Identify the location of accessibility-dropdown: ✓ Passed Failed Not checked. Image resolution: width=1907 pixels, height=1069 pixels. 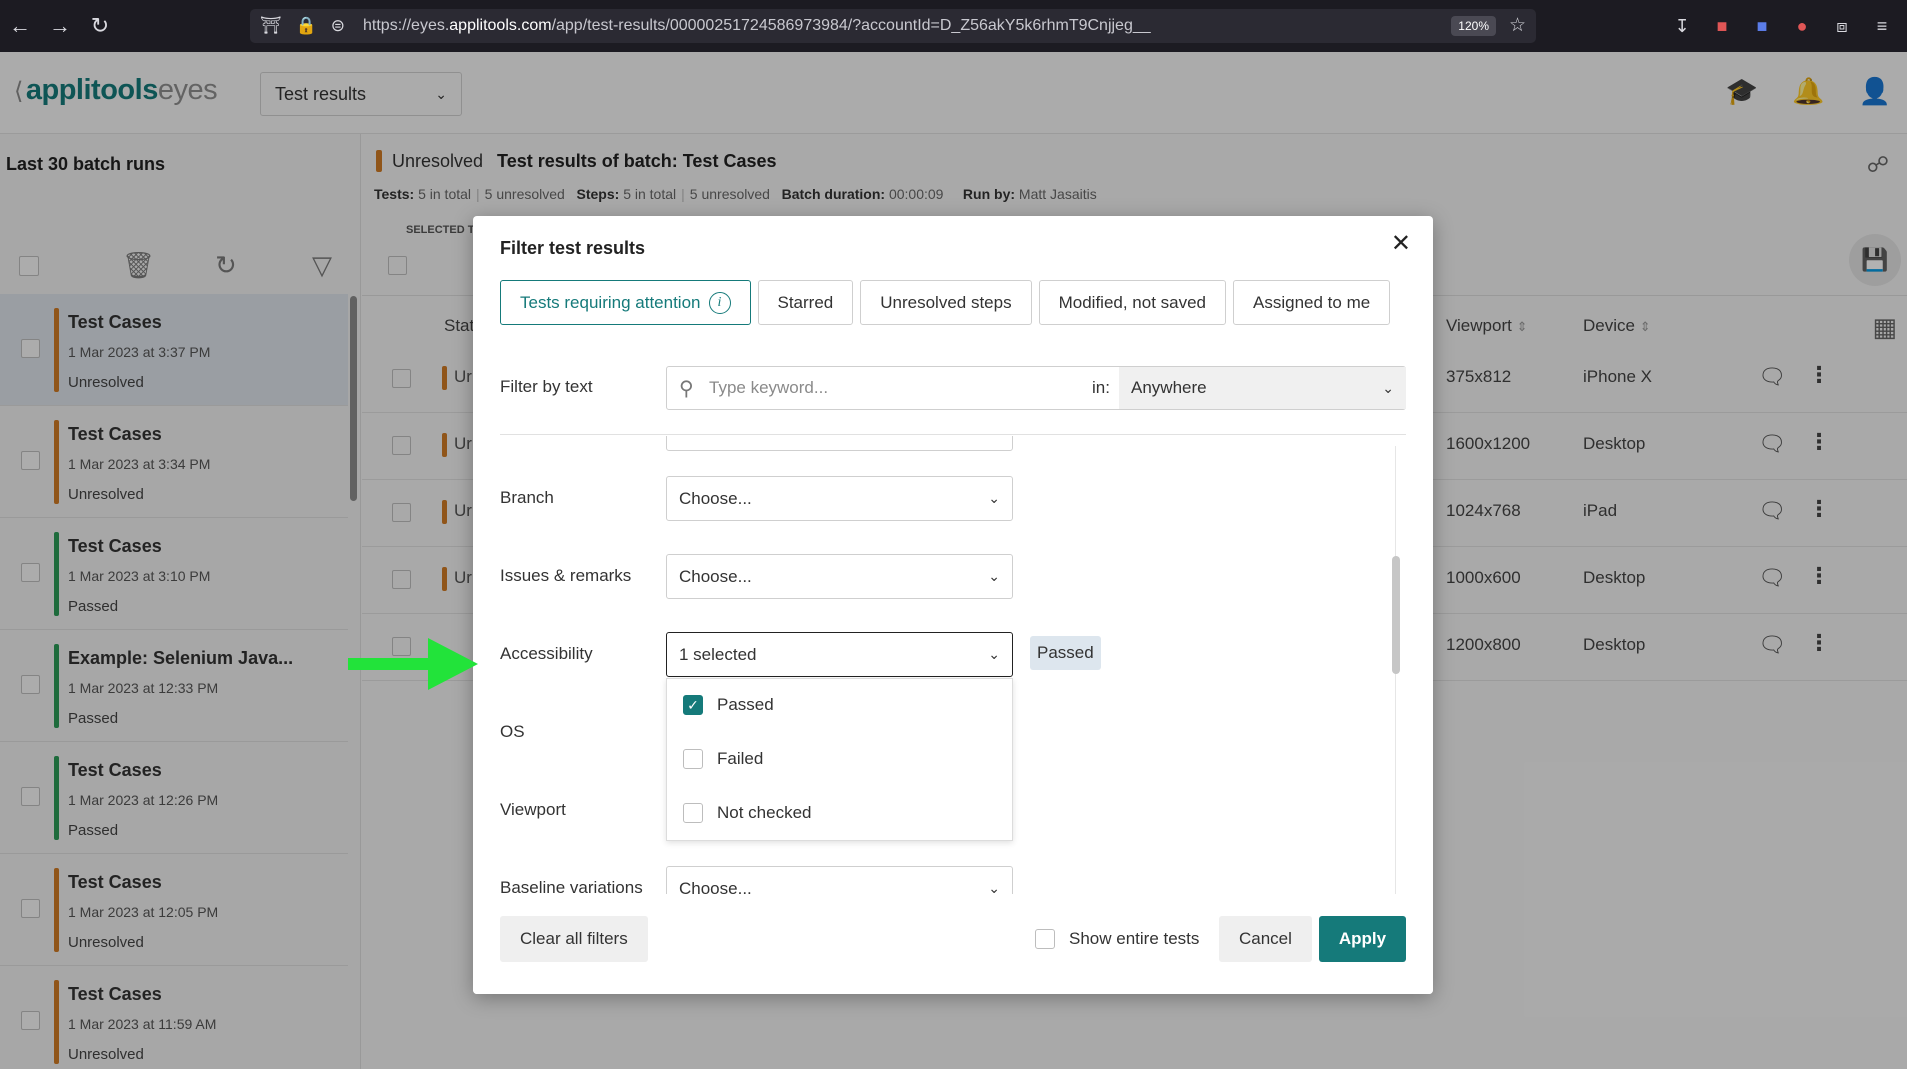
(839, 759).